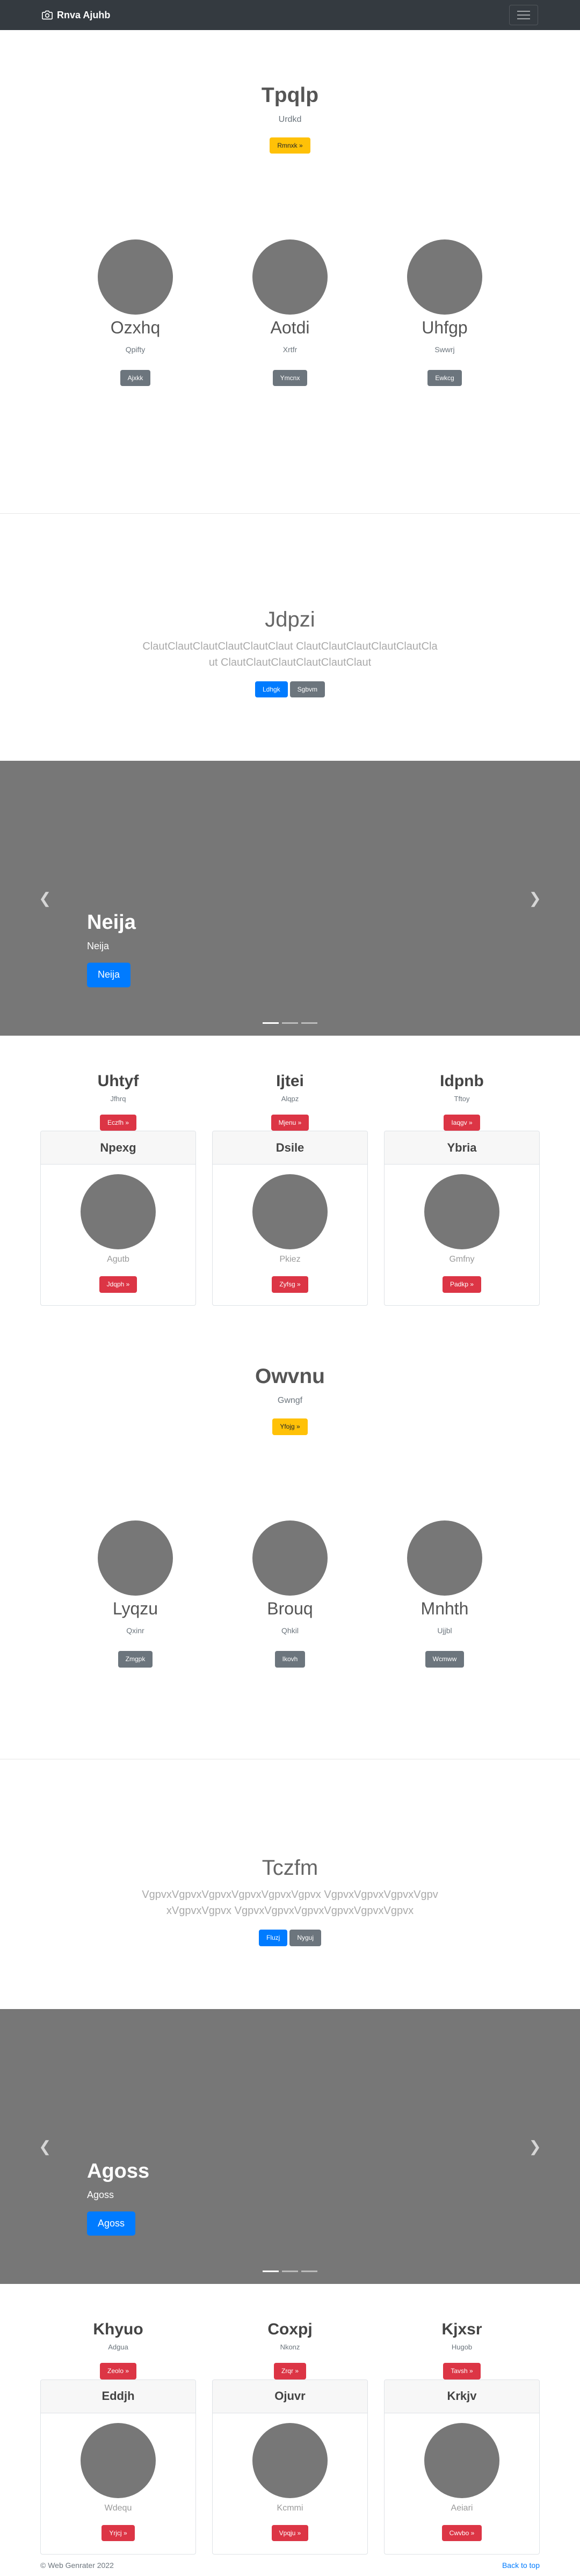  What do you see at coordinates (462, 2467) in the screenshot?
I see `card: Krkjv Aeiari Cwvbo »` at bounding box center [462, 2467].